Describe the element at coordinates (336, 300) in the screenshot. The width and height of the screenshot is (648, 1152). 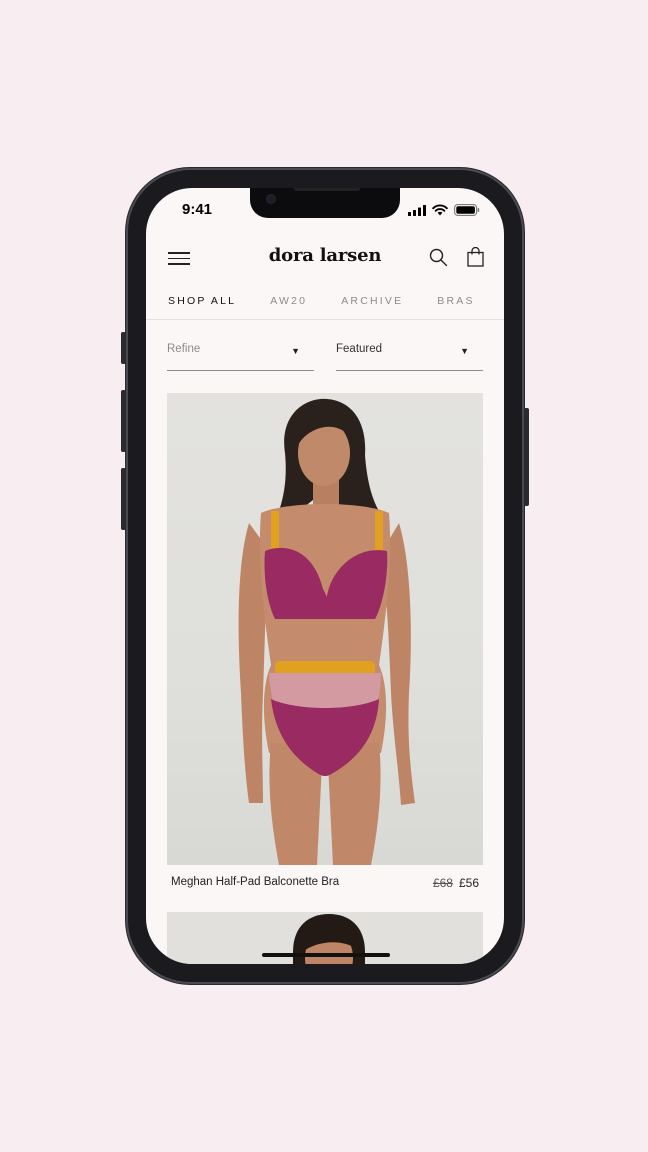
I see `category-tabs: SHOP ALLAW20ARCHIVEBRASK` at that location.